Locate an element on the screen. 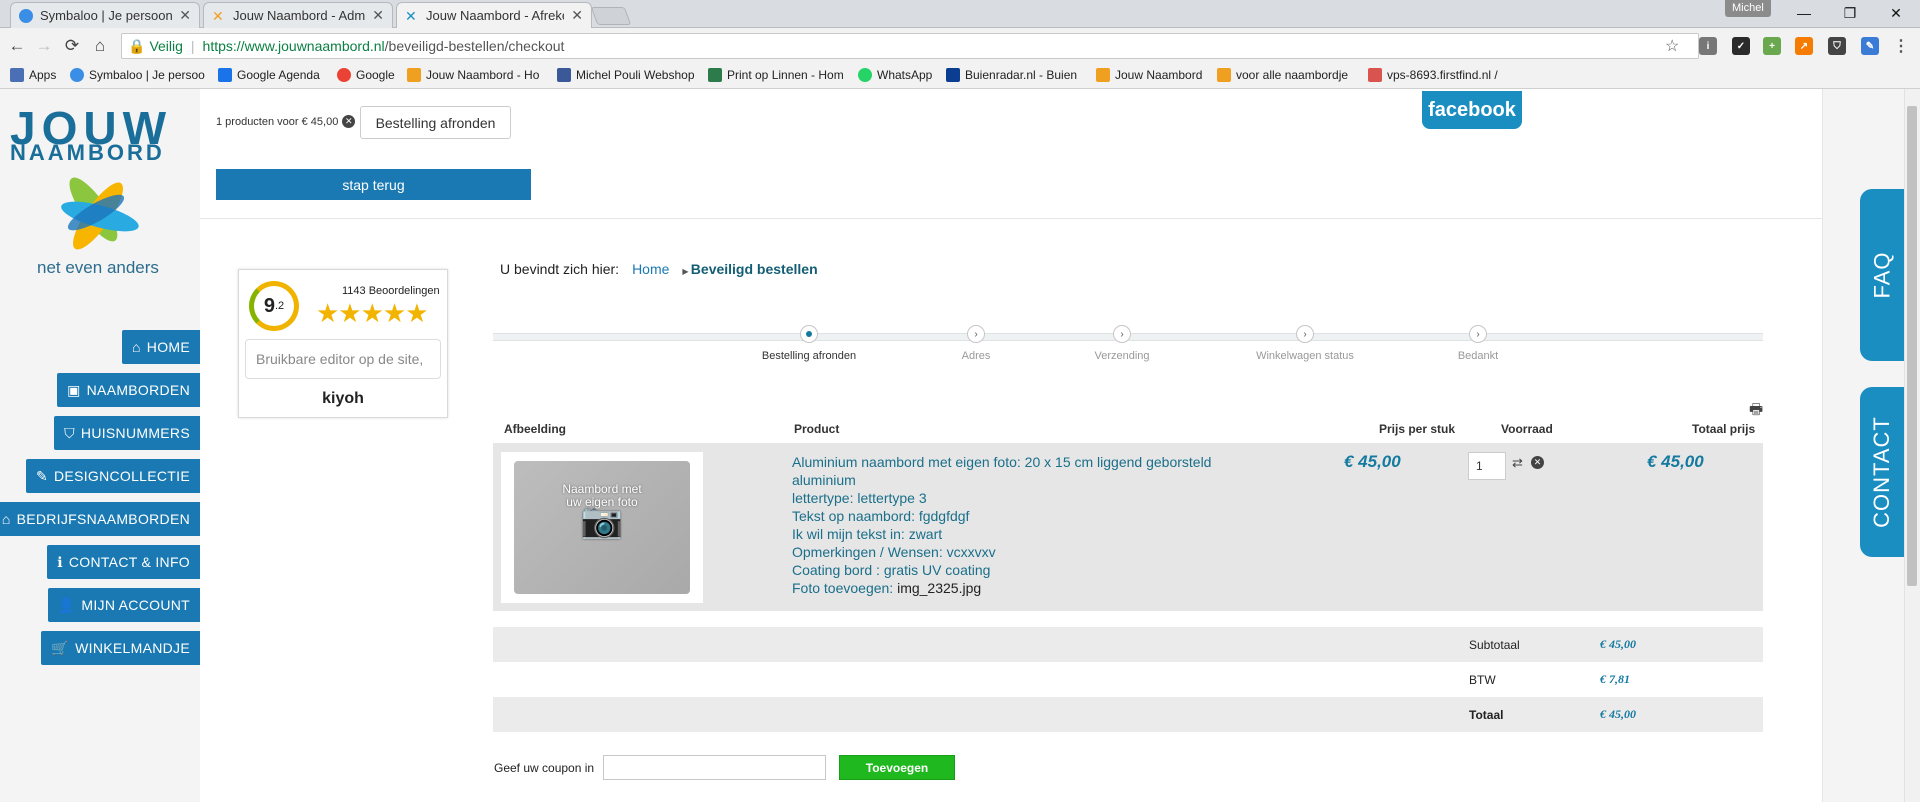 The height and width of the screenshot is (802, 1920). bookmark-label: Michel Pouli Webshop is located at coordinates (635, 75).